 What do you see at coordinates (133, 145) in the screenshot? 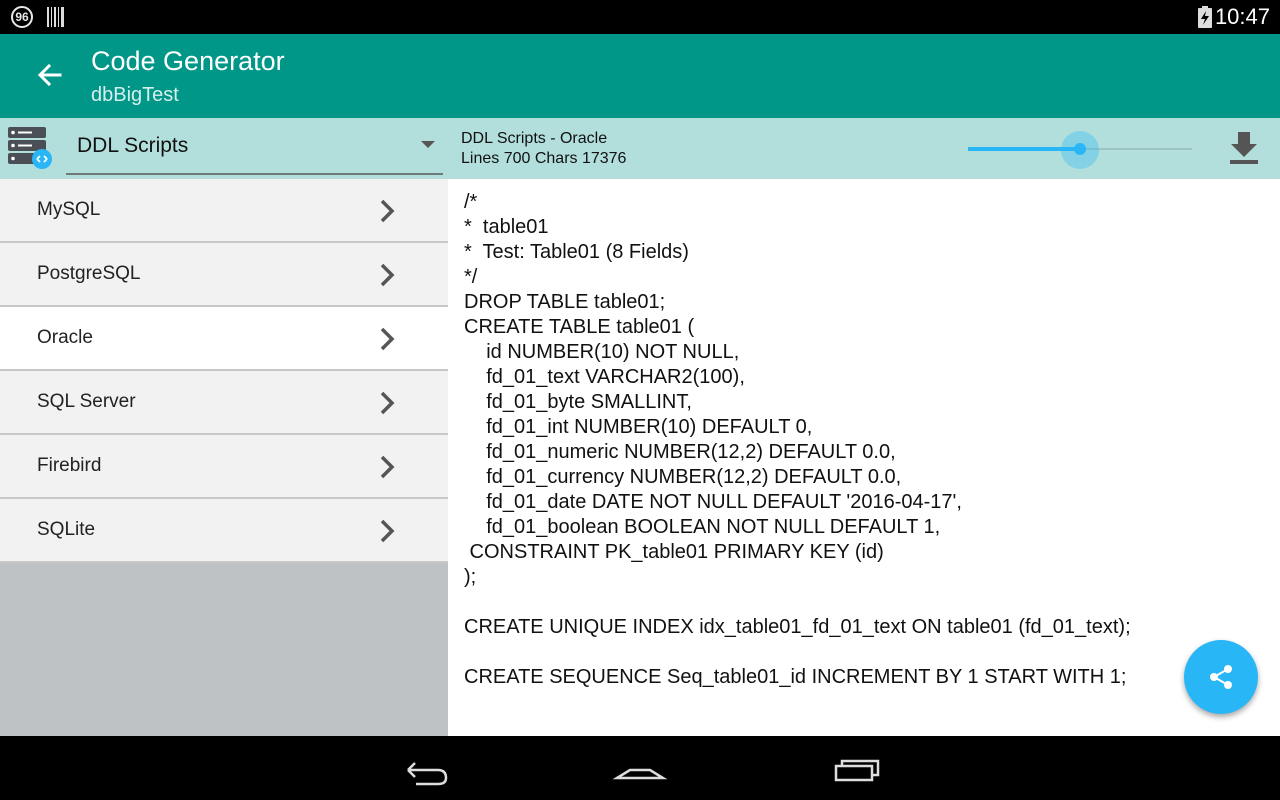
I see `script-type-value: DDL Scripts` at bounding box center [133, 145].